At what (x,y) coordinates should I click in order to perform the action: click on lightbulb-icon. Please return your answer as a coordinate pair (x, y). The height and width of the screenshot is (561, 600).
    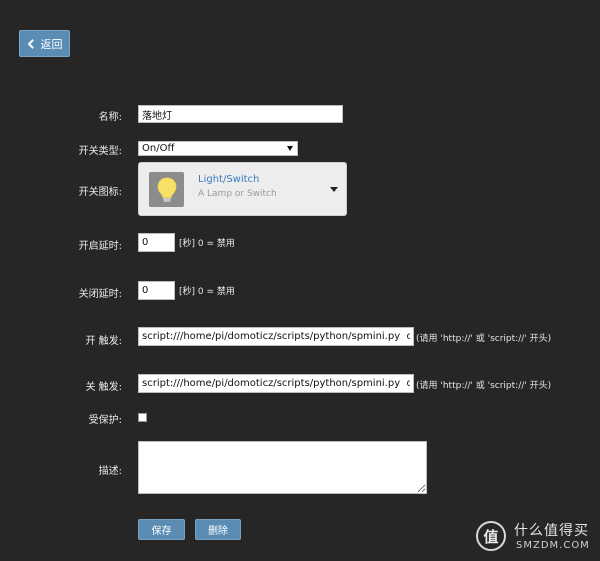
    Looking at the image, I should click on (166, 189).